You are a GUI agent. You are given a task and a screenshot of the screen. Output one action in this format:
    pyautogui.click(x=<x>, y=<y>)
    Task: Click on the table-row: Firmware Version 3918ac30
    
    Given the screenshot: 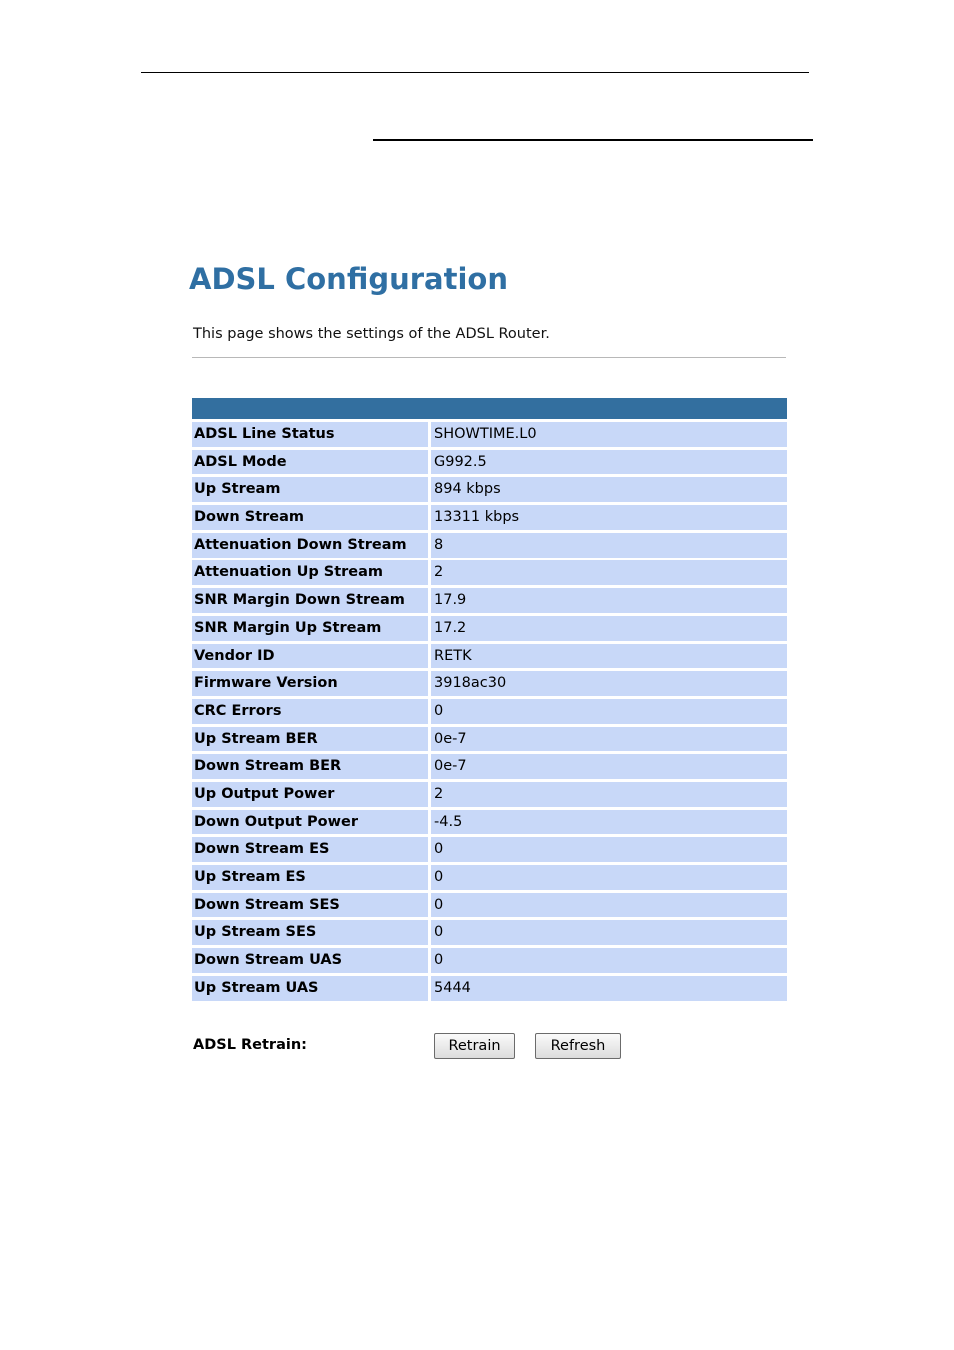 What is the action you would take?
    pyautogui.click(x=489, y=683)
    